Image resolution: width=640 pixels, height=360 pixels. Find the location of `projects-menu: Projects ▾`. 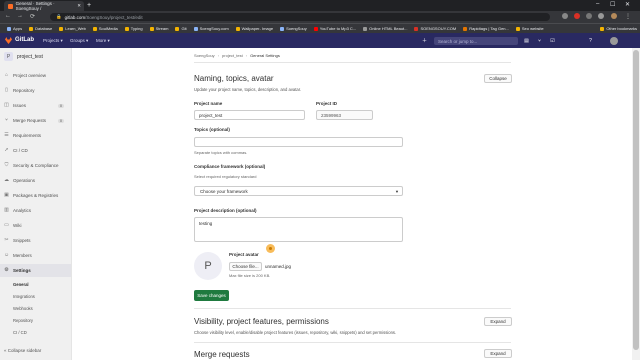

projects-menu: Projects ▾ is located at coordinates (53, 41).